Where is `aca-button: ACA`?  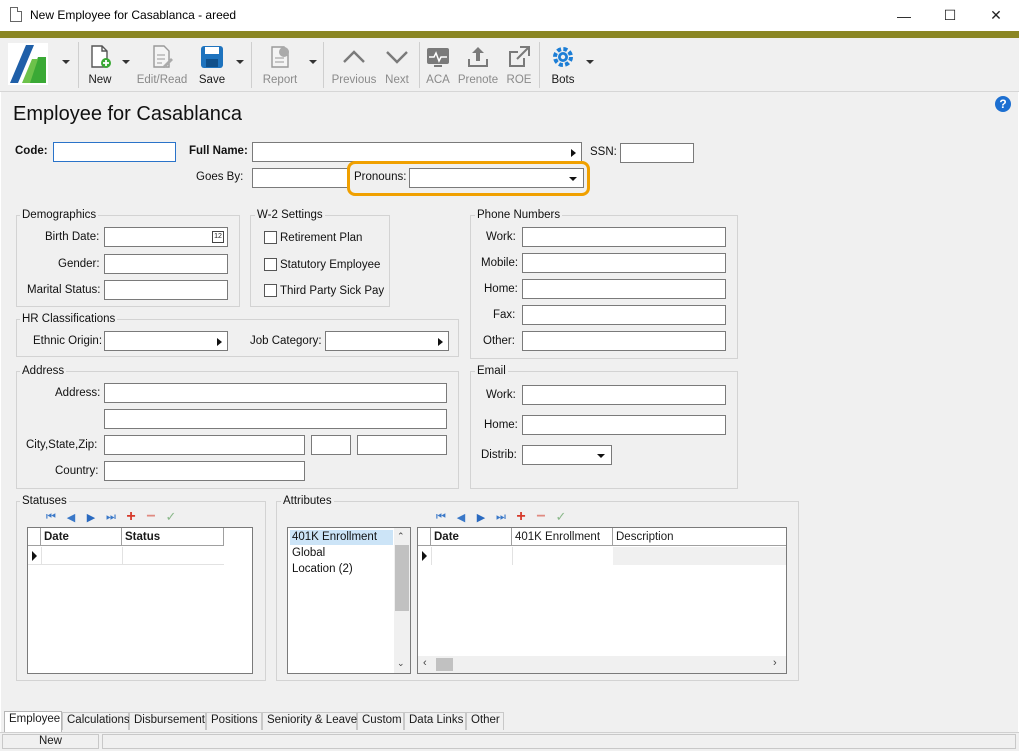
aca-button: ACA is located at coordinates (438, 65).